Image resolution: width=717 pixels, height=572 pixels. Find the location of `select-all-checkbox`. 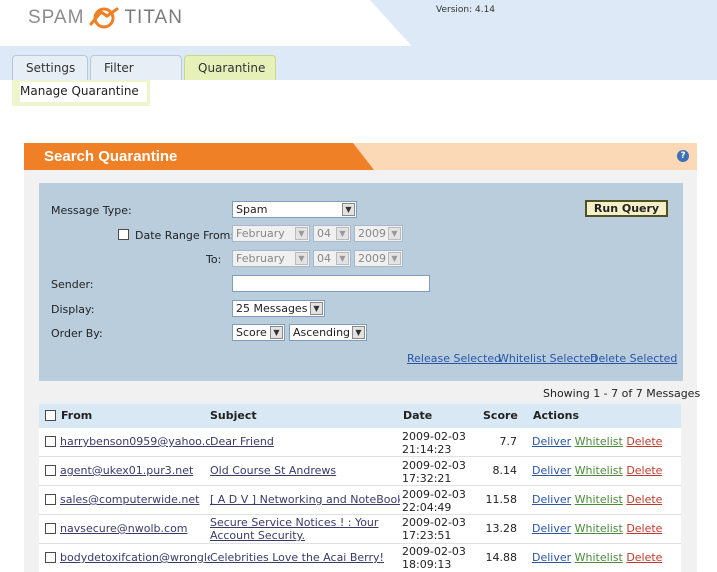

select-all-checkbox is located at coordinates (50, 415).